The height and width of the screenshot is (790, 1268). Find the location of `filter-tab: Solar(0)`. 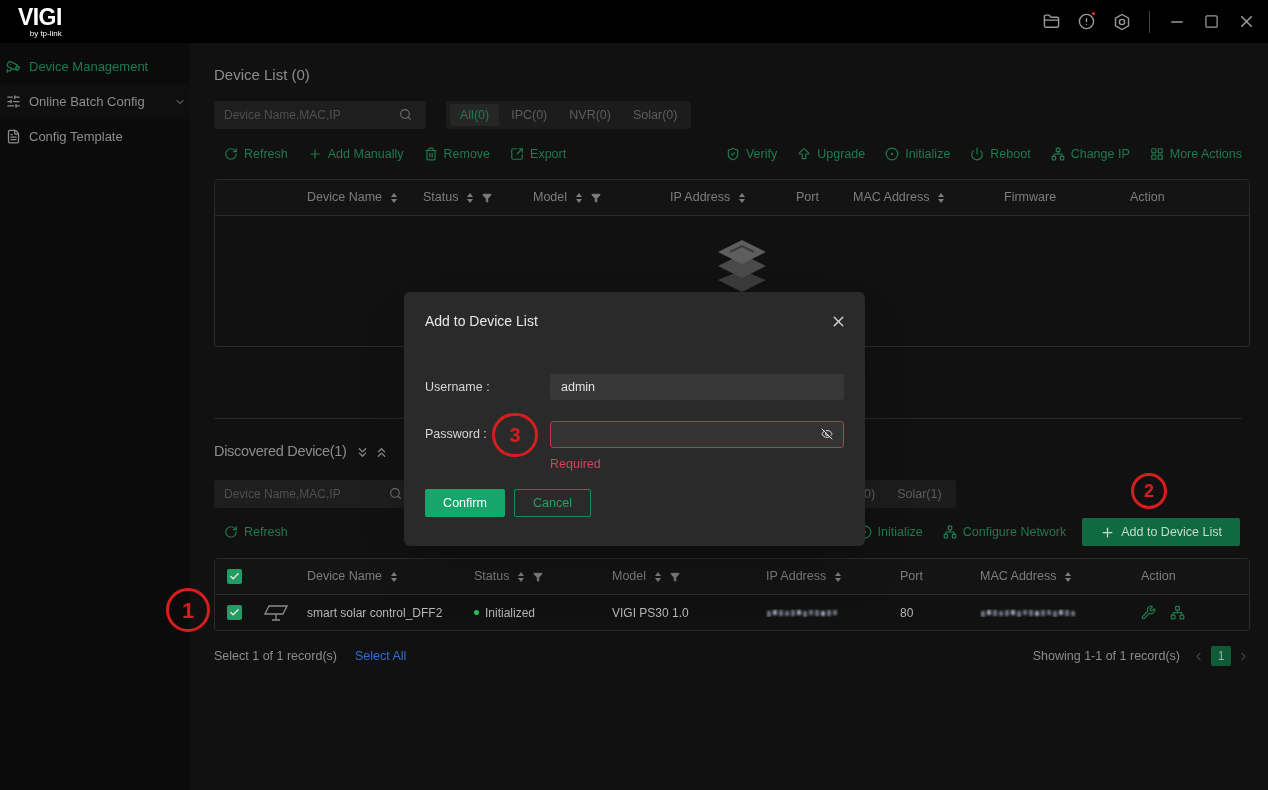

filter-tab: Solar(0) is located at coordinates (655, 115).